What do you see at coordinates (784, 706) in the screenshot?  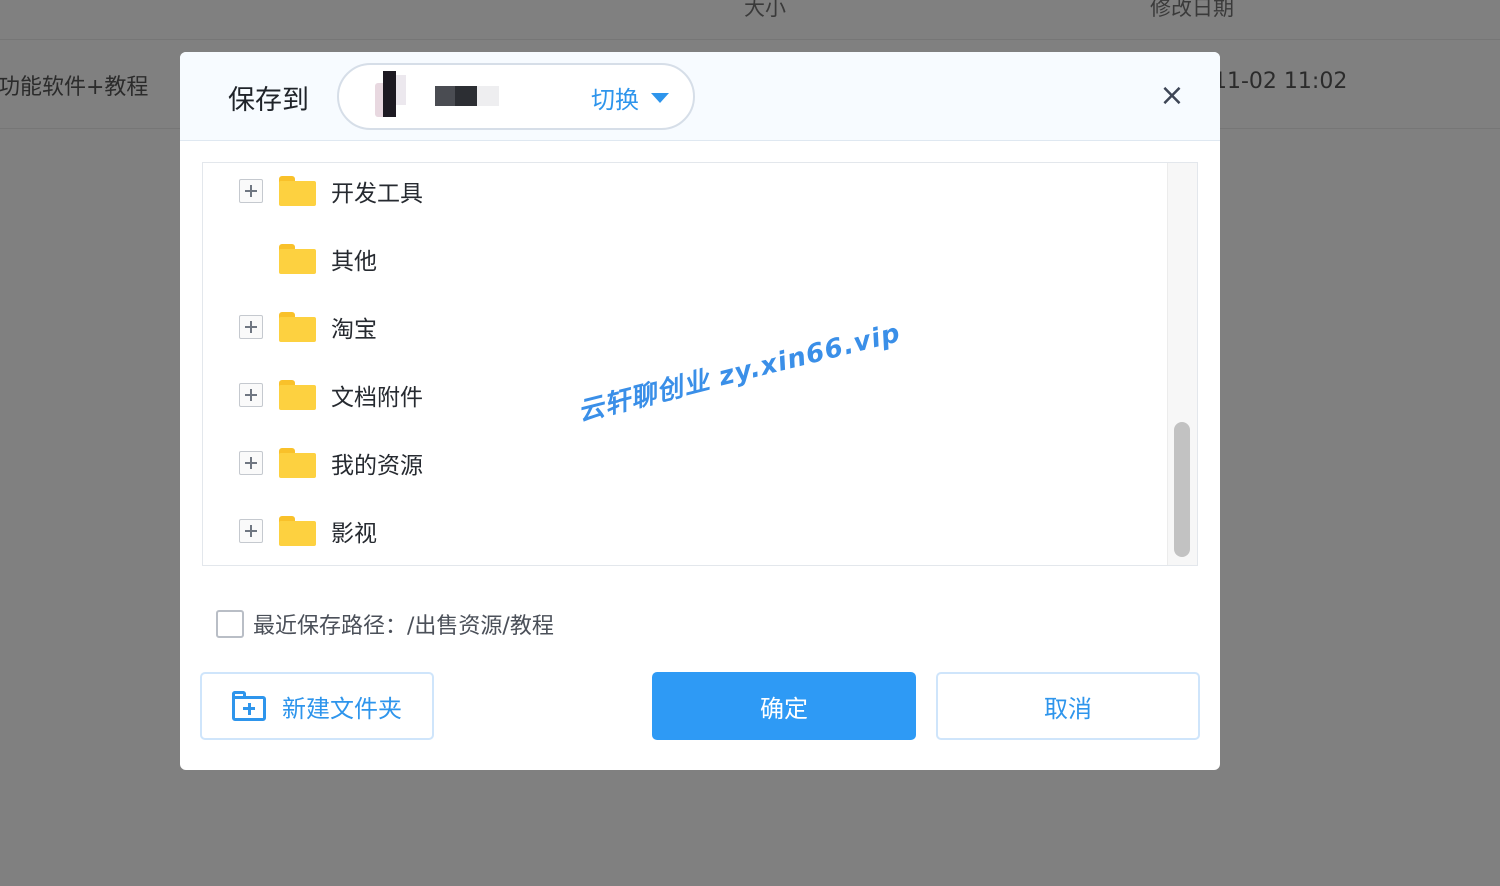 I see `confirm-button: 确定` at bounding box center [784, 706].